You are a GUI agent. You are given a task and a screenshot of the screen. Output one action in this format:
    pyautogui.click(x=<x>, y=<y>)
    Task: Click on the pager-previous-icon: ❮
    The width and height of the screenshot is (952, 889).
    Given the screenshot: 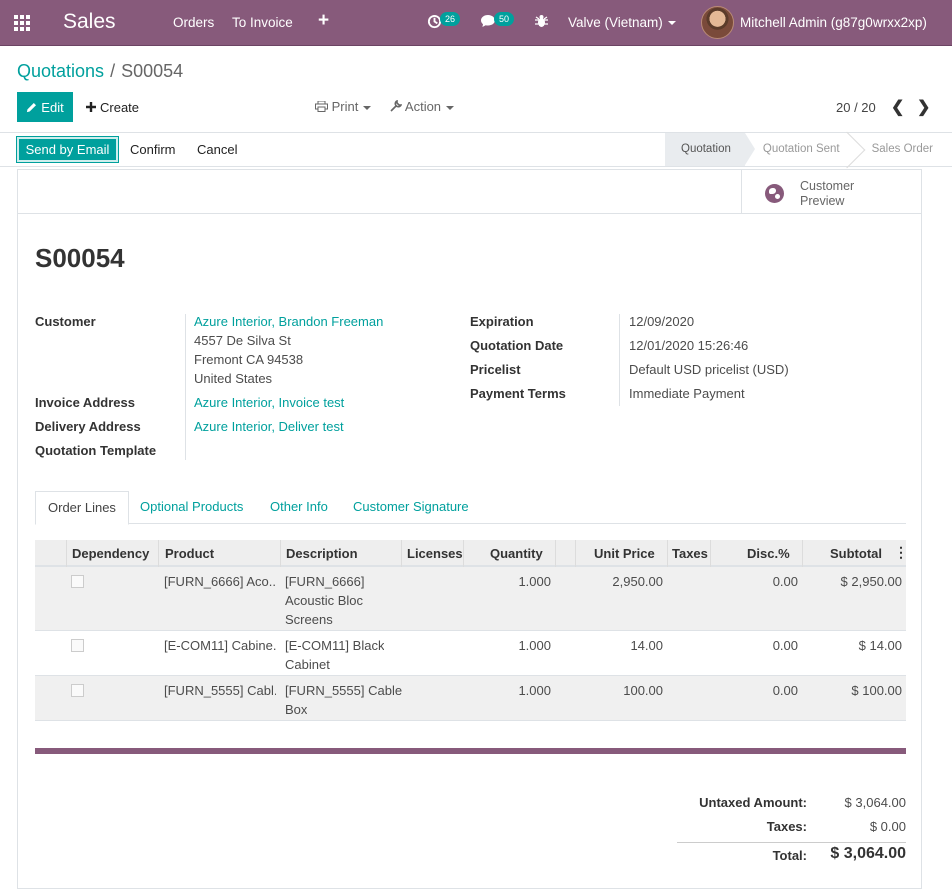 What is the action you would take?
    pyautogui.click(x=897, y=107)
    